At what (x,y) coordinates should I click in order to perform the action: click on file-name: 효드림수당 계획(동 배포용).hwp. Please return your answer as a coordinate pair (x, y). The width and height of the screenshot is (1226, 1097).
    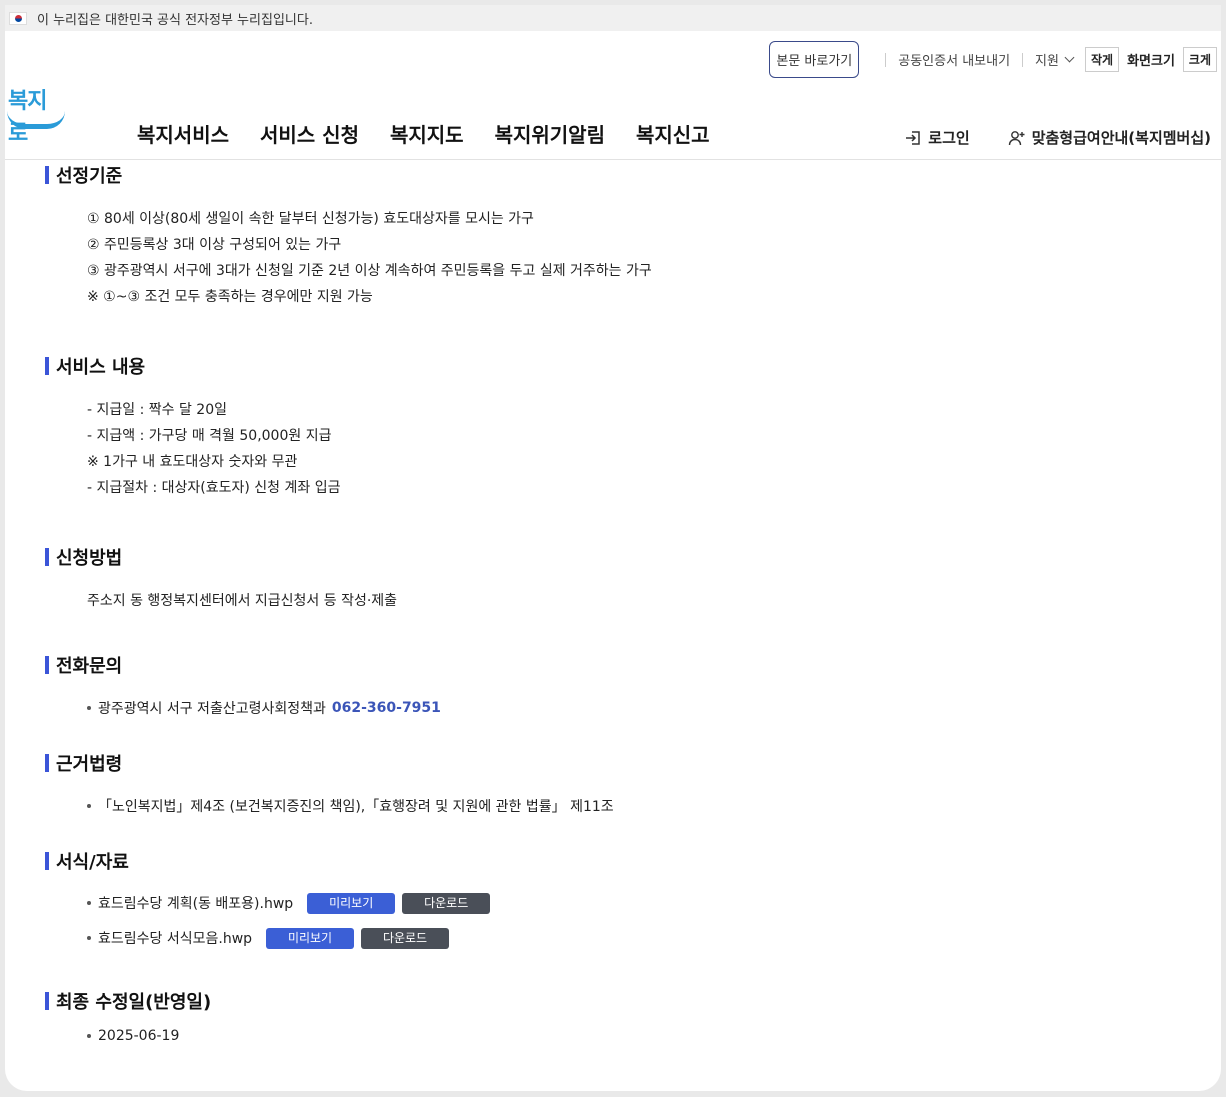
    Looking at the image, I should click on (196, 904).